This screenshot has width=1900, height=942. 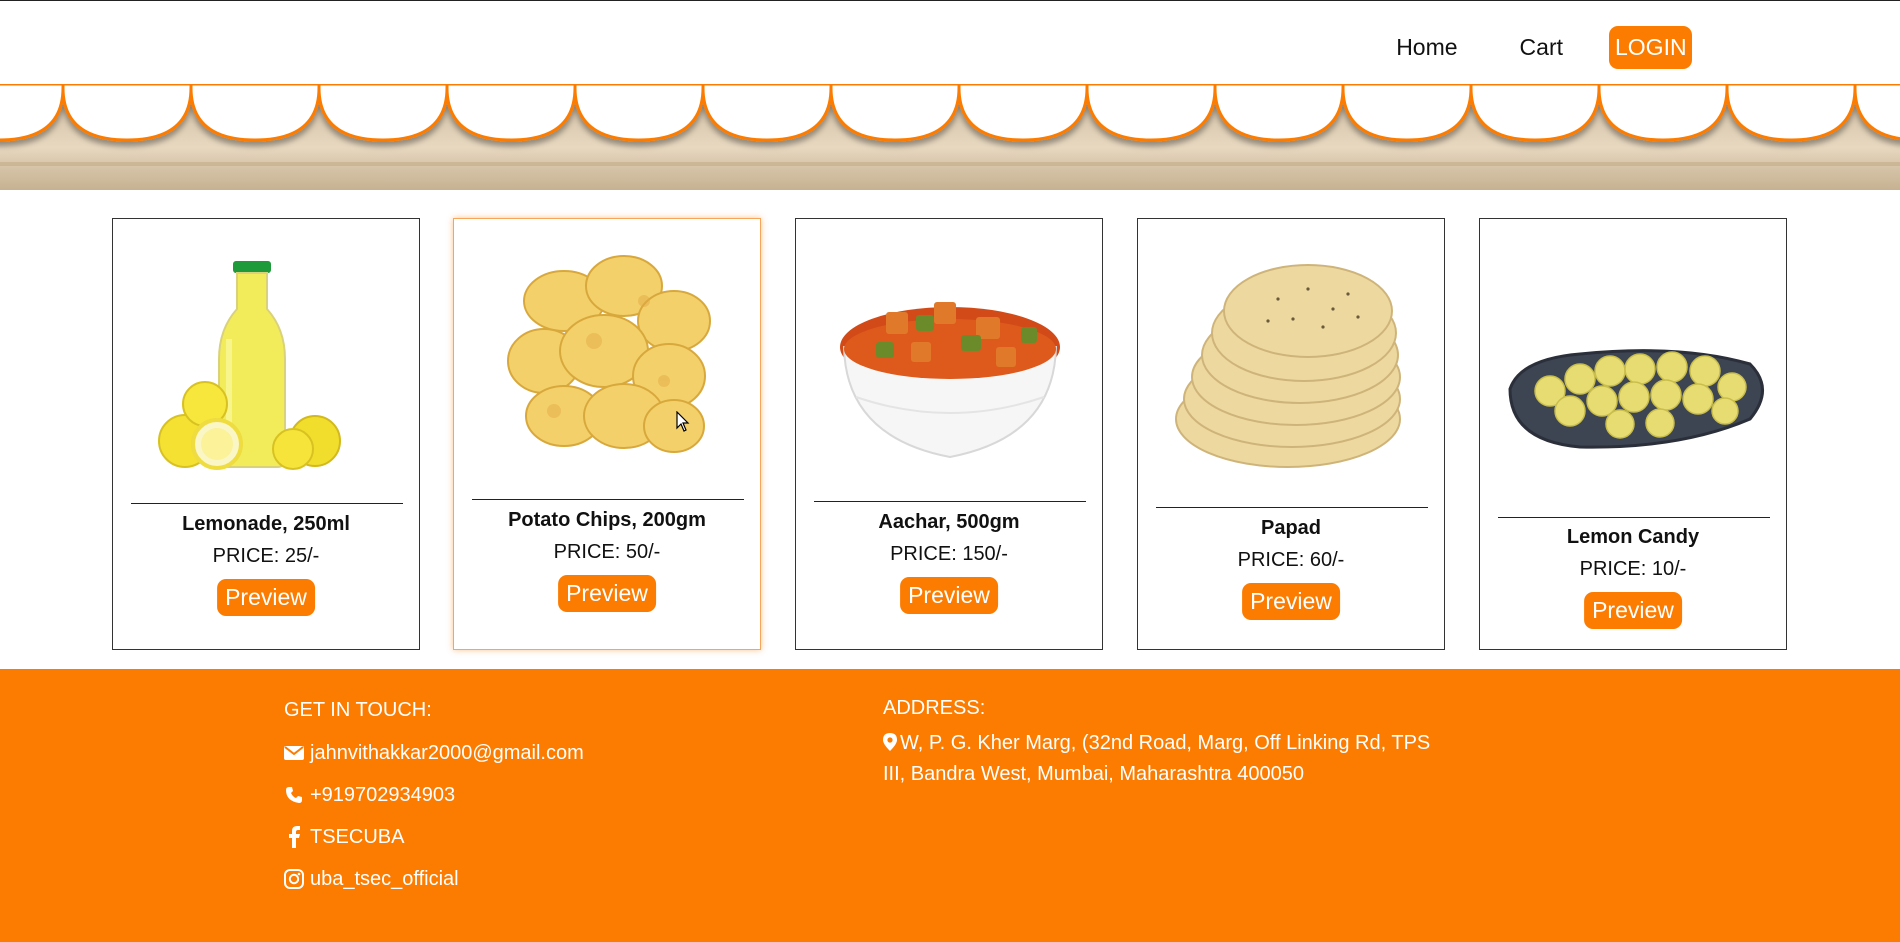 I want to click on product-card: Papad PRICE: 60/- Preview, so click(x=1291, y=434).